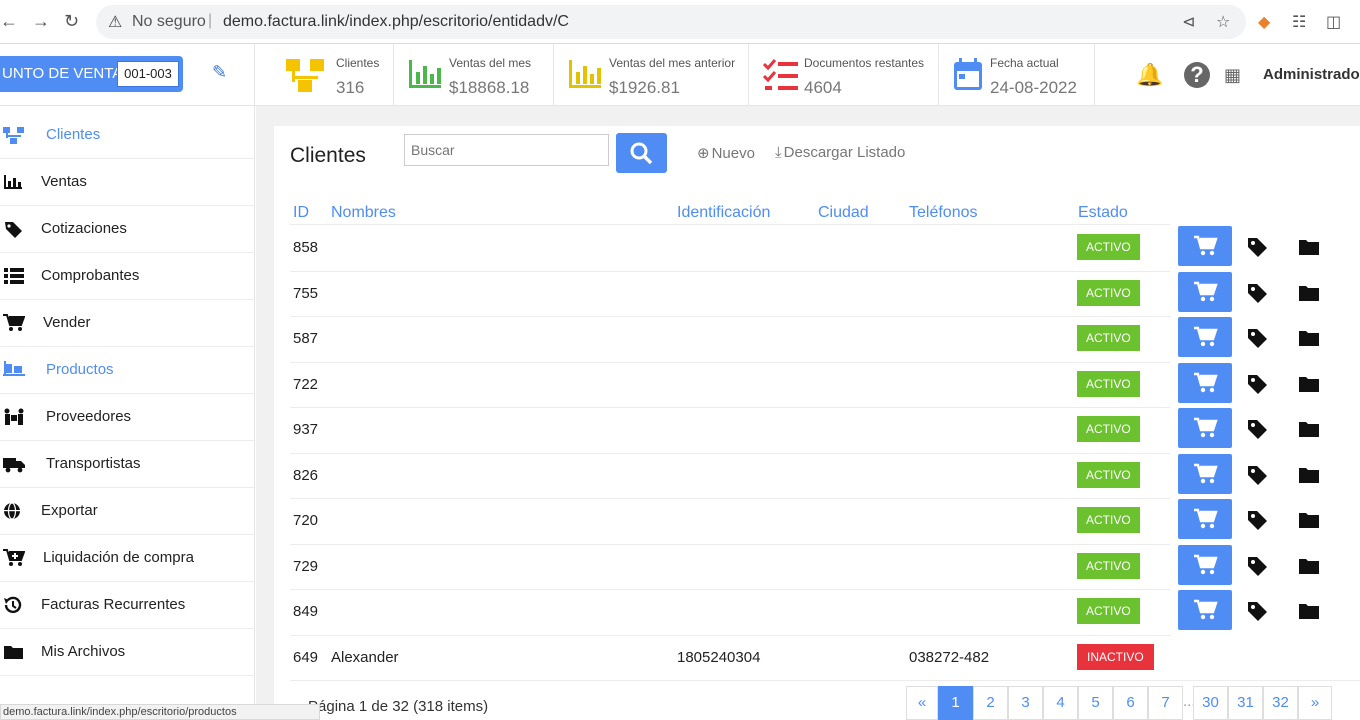  Describe the element at coordinates (306, 384) in the screenshot. I see `cell-id: 722` at that location.